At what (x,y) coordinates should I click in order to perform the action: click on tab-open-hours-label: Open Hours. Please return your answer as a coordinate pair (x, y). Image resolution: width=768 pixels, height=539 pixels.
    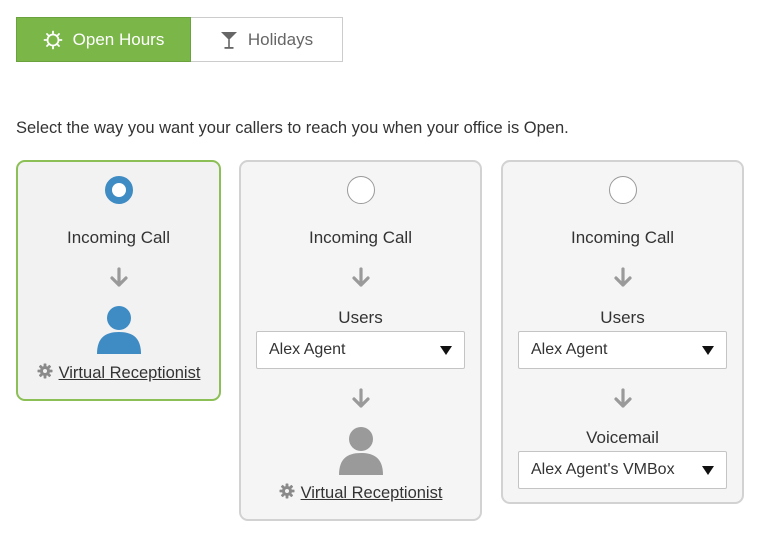
    Looking at the image, I should click on (118, 39).